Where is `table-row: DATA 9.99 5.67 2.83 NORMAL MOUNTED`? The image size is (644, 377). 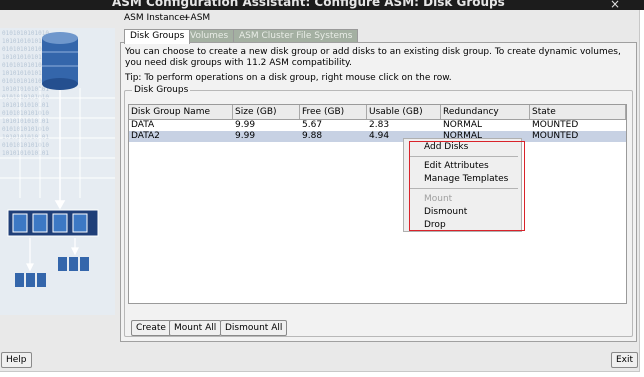 table-row: DATA 9.99 5.67 2.83 NORMAL MOUNTED is located at coordinates (377, 125).